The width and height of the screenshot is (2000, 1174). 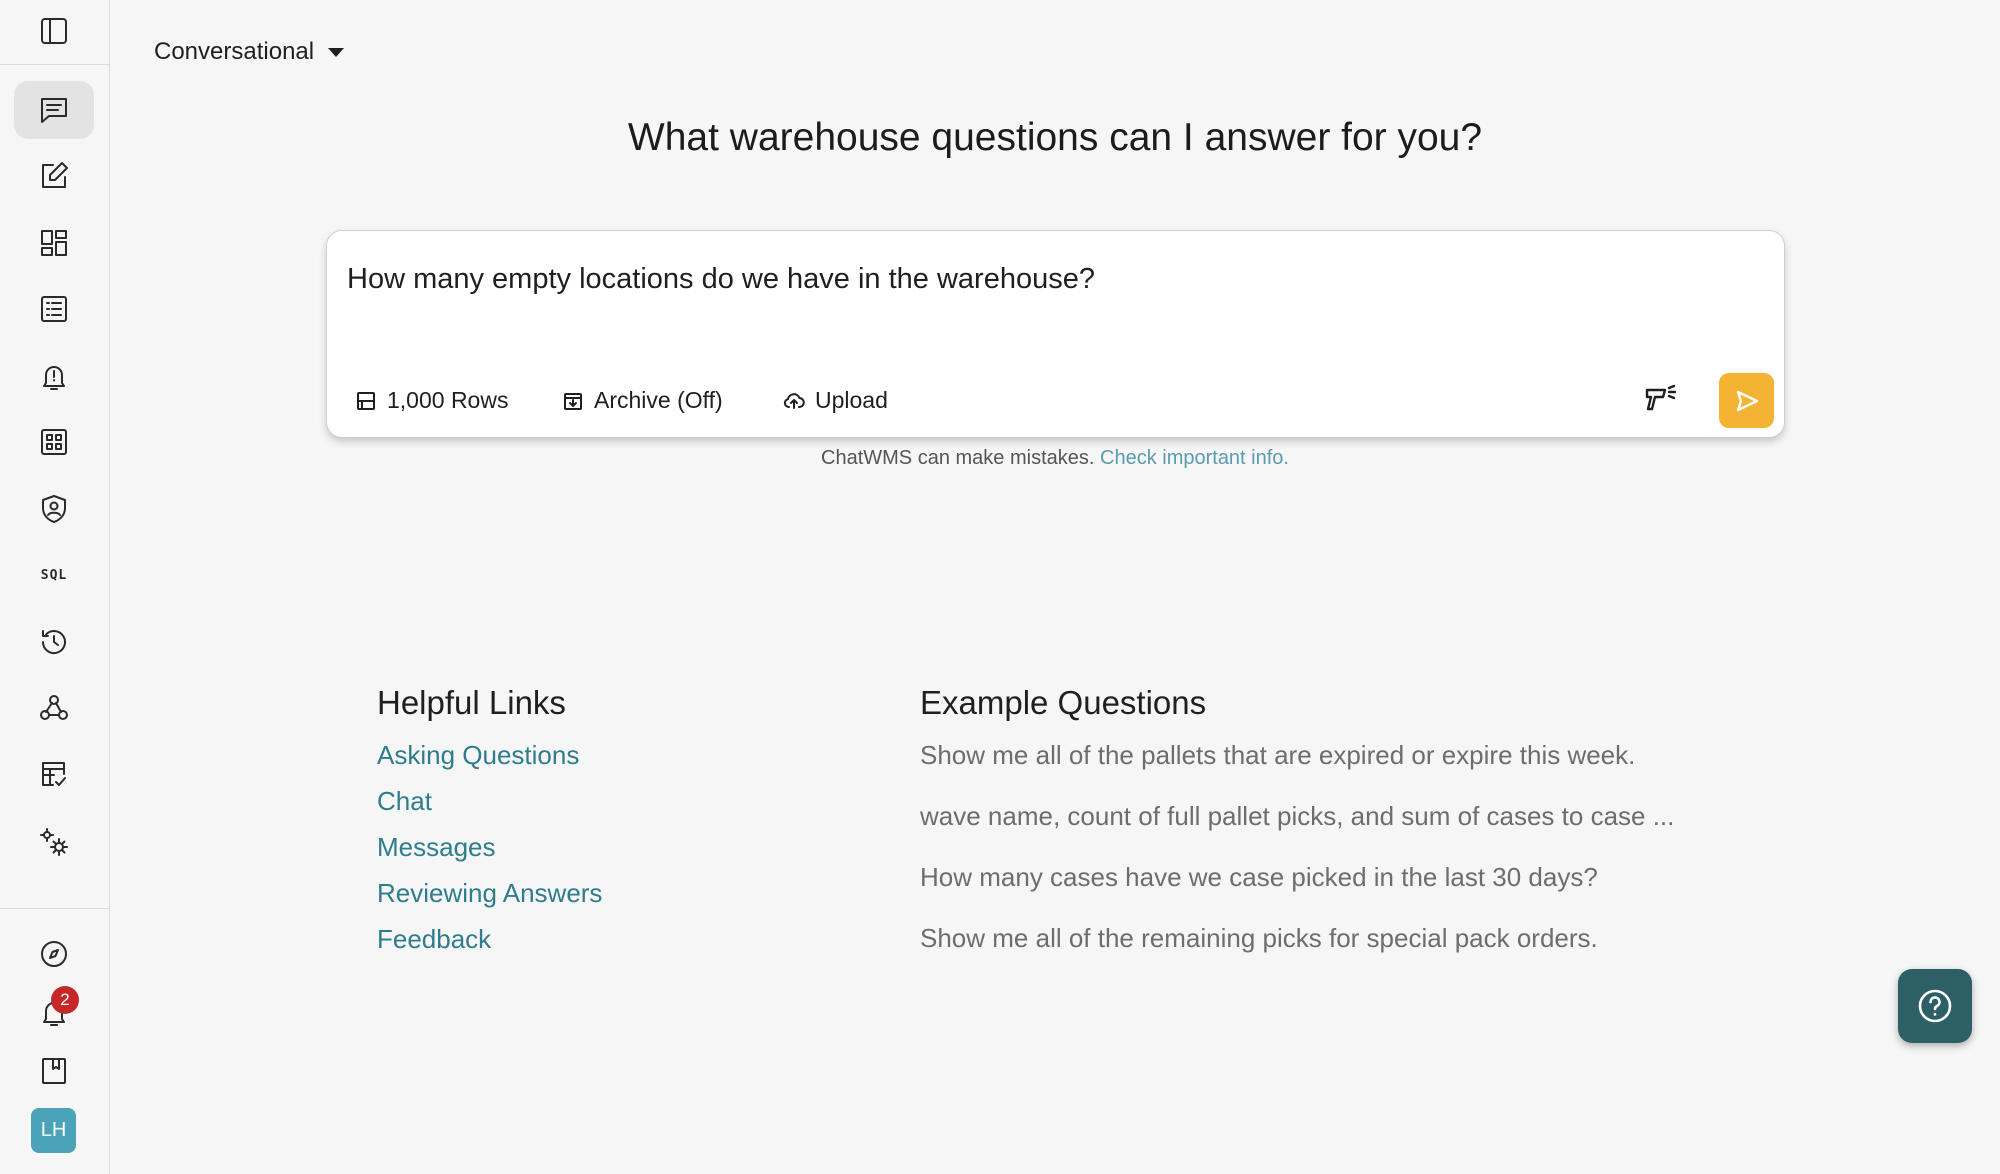 I want to click on help-button, so click(x=1935, y=1006).